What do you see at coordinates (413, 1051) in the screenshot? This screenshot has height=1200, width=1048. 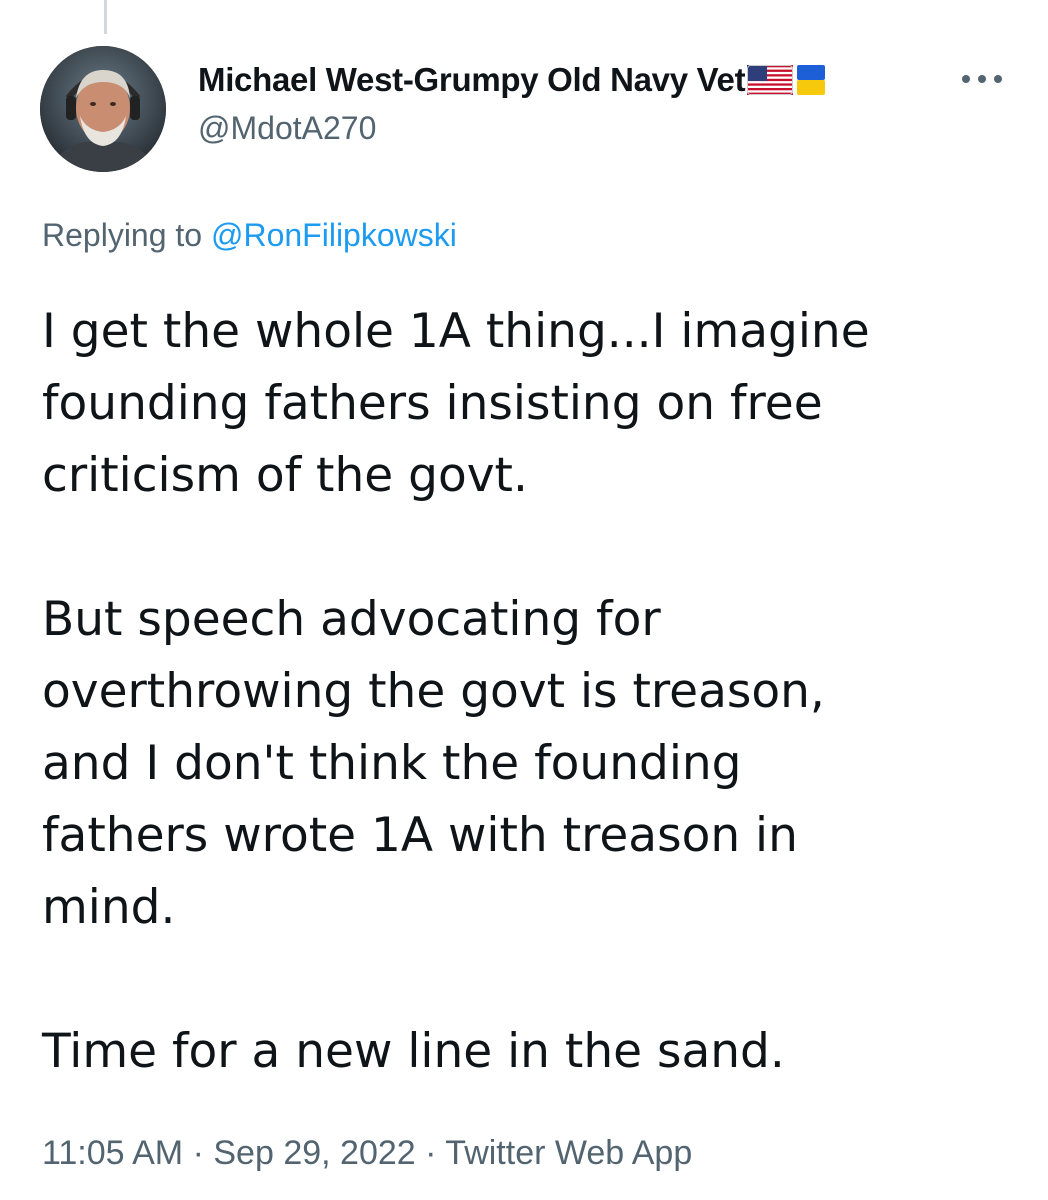 I see `tweet-text-line: Time for a new line in the sand.` at bounding box center [413, 1051].